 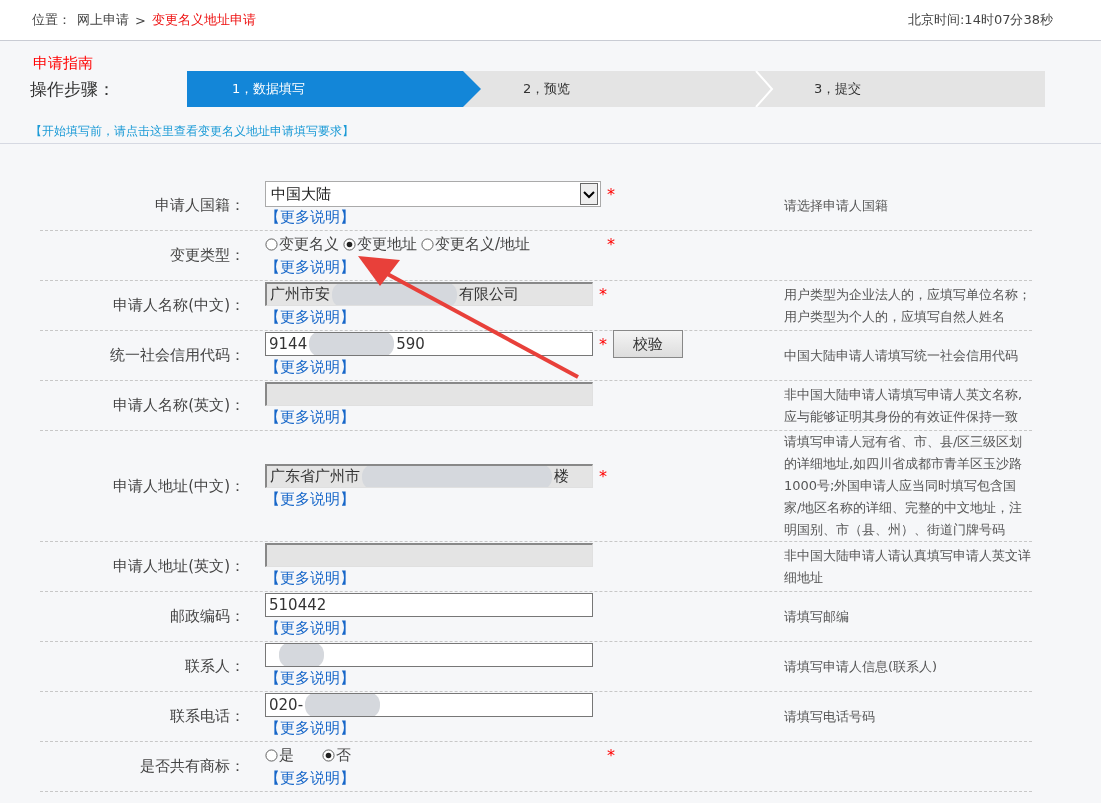 I want to click on radio-option: 变更名义/地址, so click(x=476, y=244).